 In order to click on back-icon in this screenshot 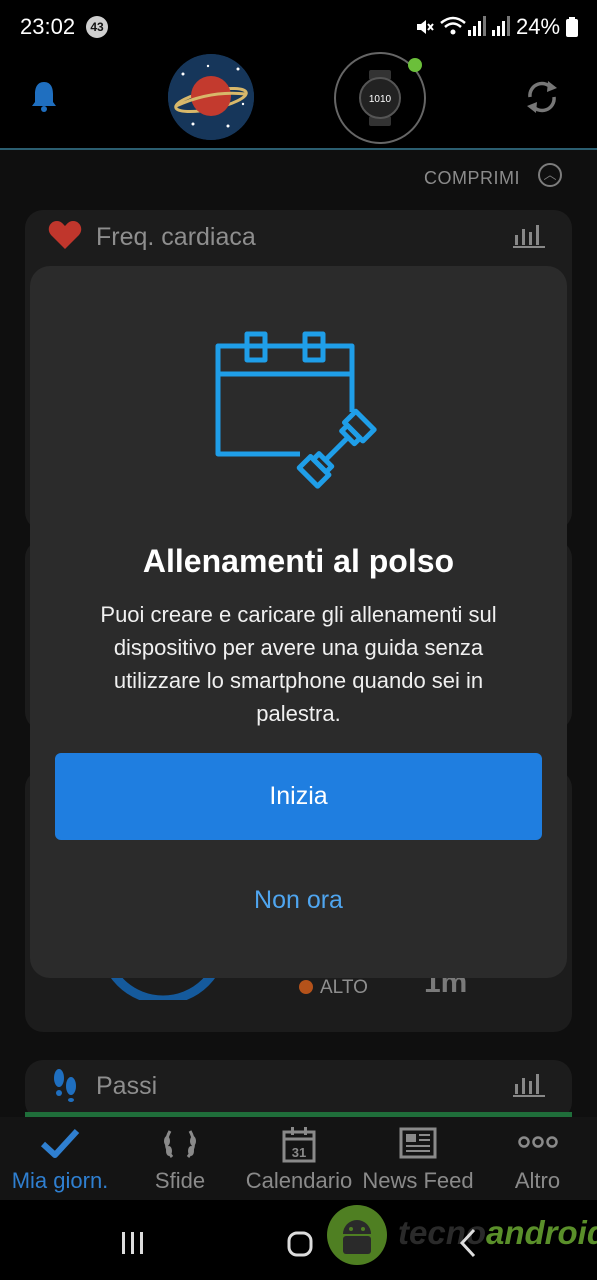, I will do `click(468, 1245)`.